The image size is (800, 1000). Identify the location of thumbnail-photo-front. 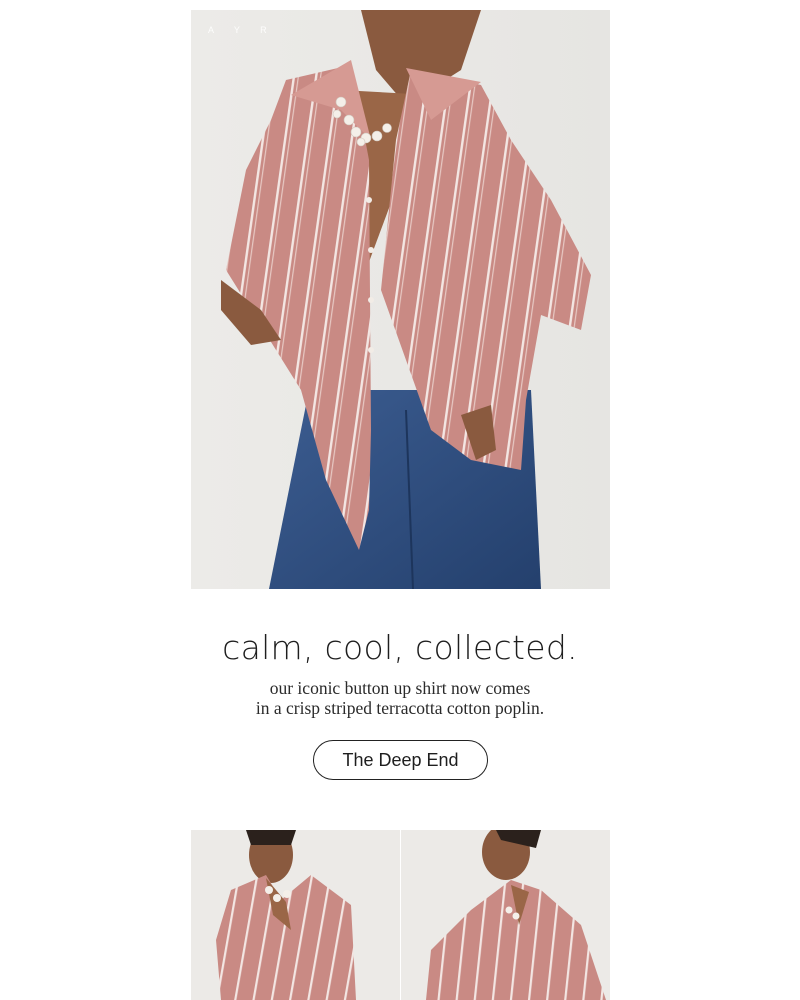
(295, 915).